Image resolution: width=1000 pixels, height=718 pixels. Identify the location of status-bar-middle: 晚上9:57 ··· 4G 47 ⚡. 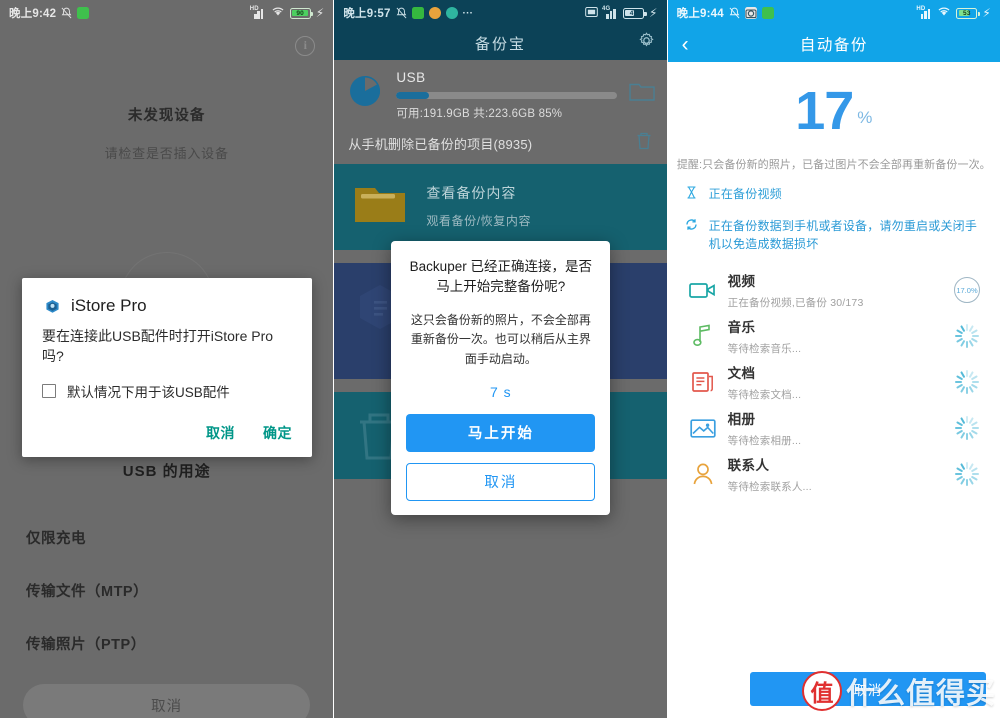
(500, 13).